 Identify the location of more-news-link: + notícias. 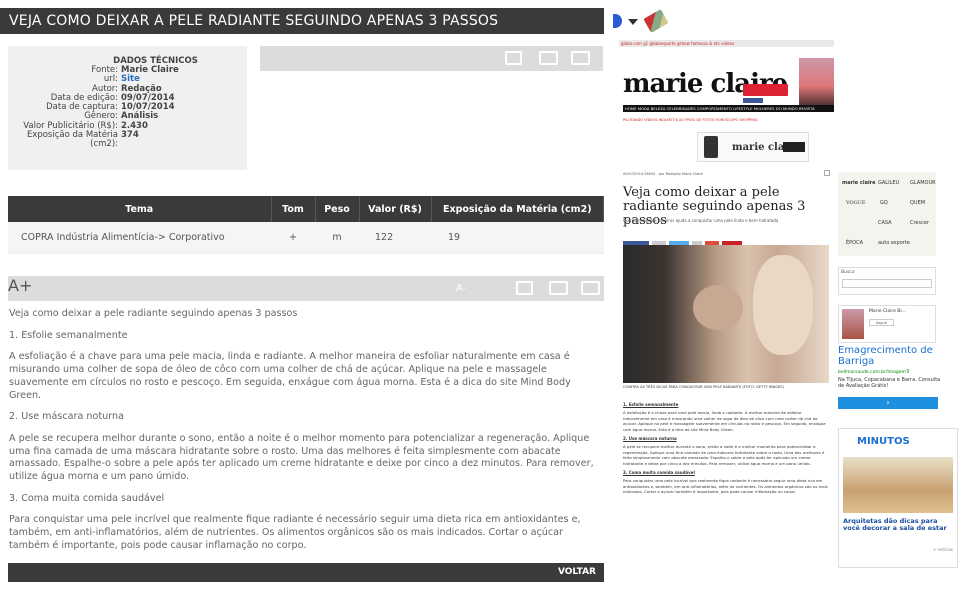
(943, 549).